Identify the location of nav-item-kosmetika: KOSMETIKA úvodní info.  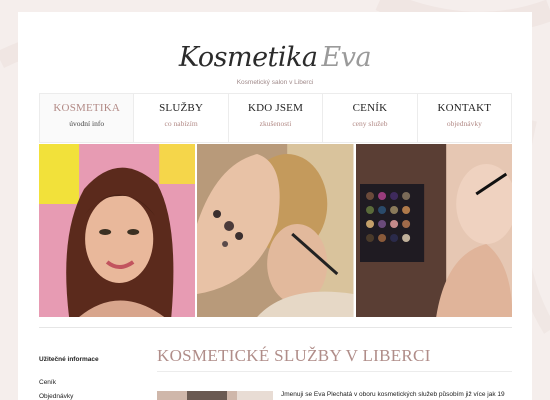
(86, 118).